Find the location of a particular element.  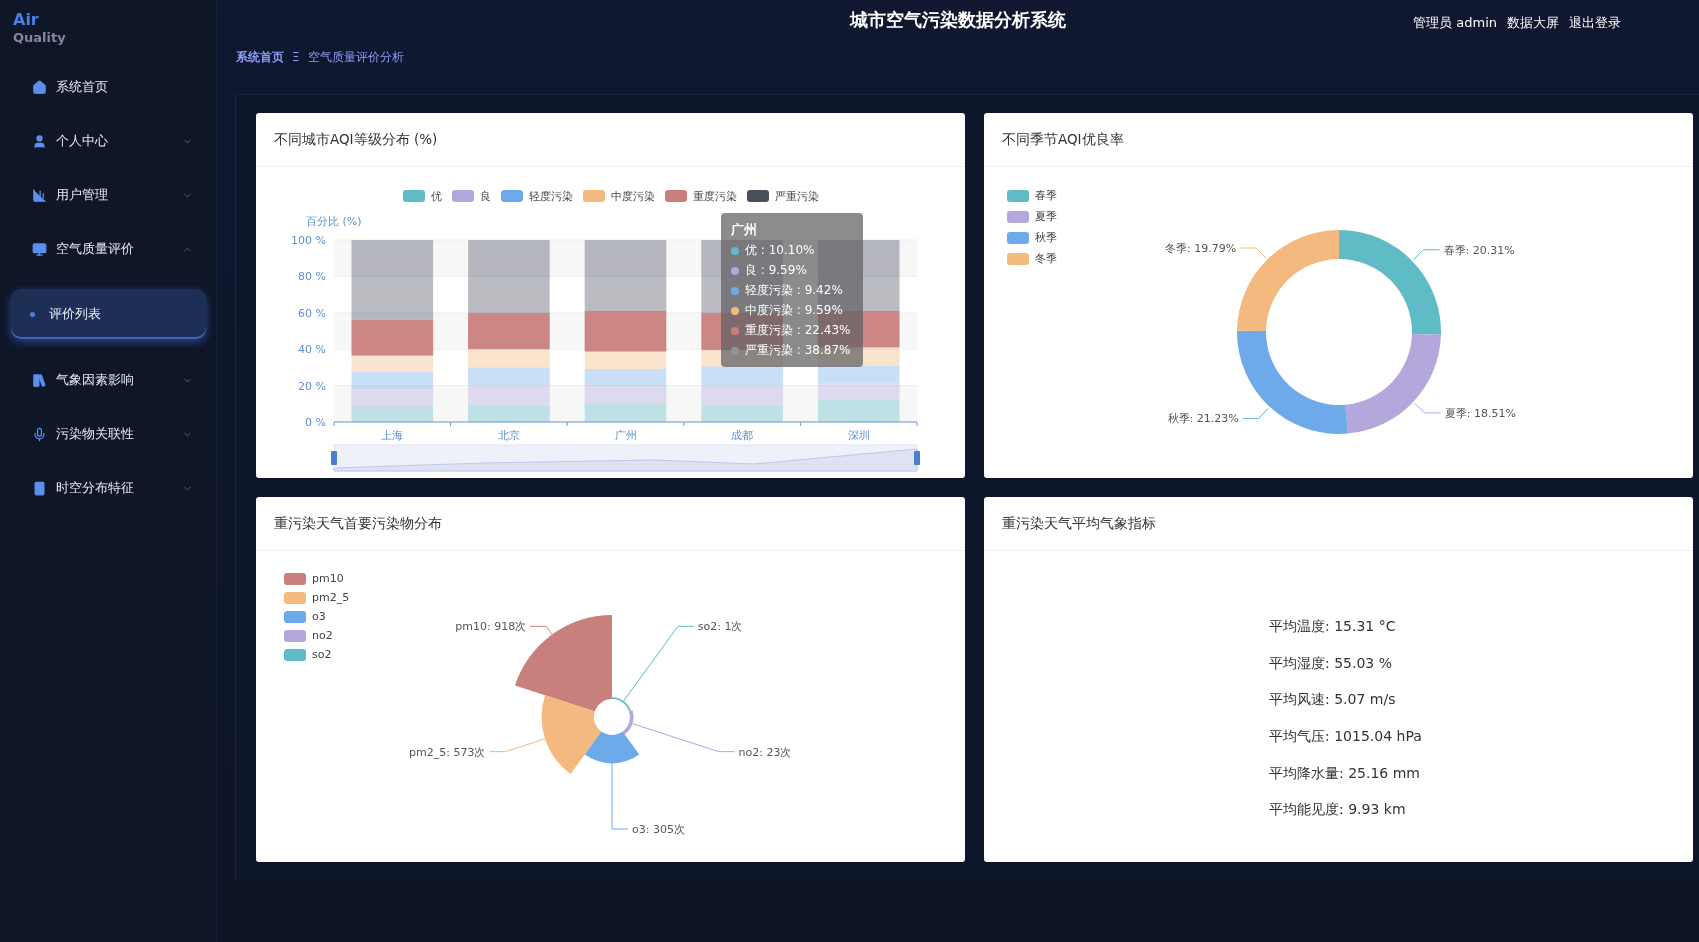

stat-line: 平均湿度: 55.03 % is located at coordinates (1331, 663).